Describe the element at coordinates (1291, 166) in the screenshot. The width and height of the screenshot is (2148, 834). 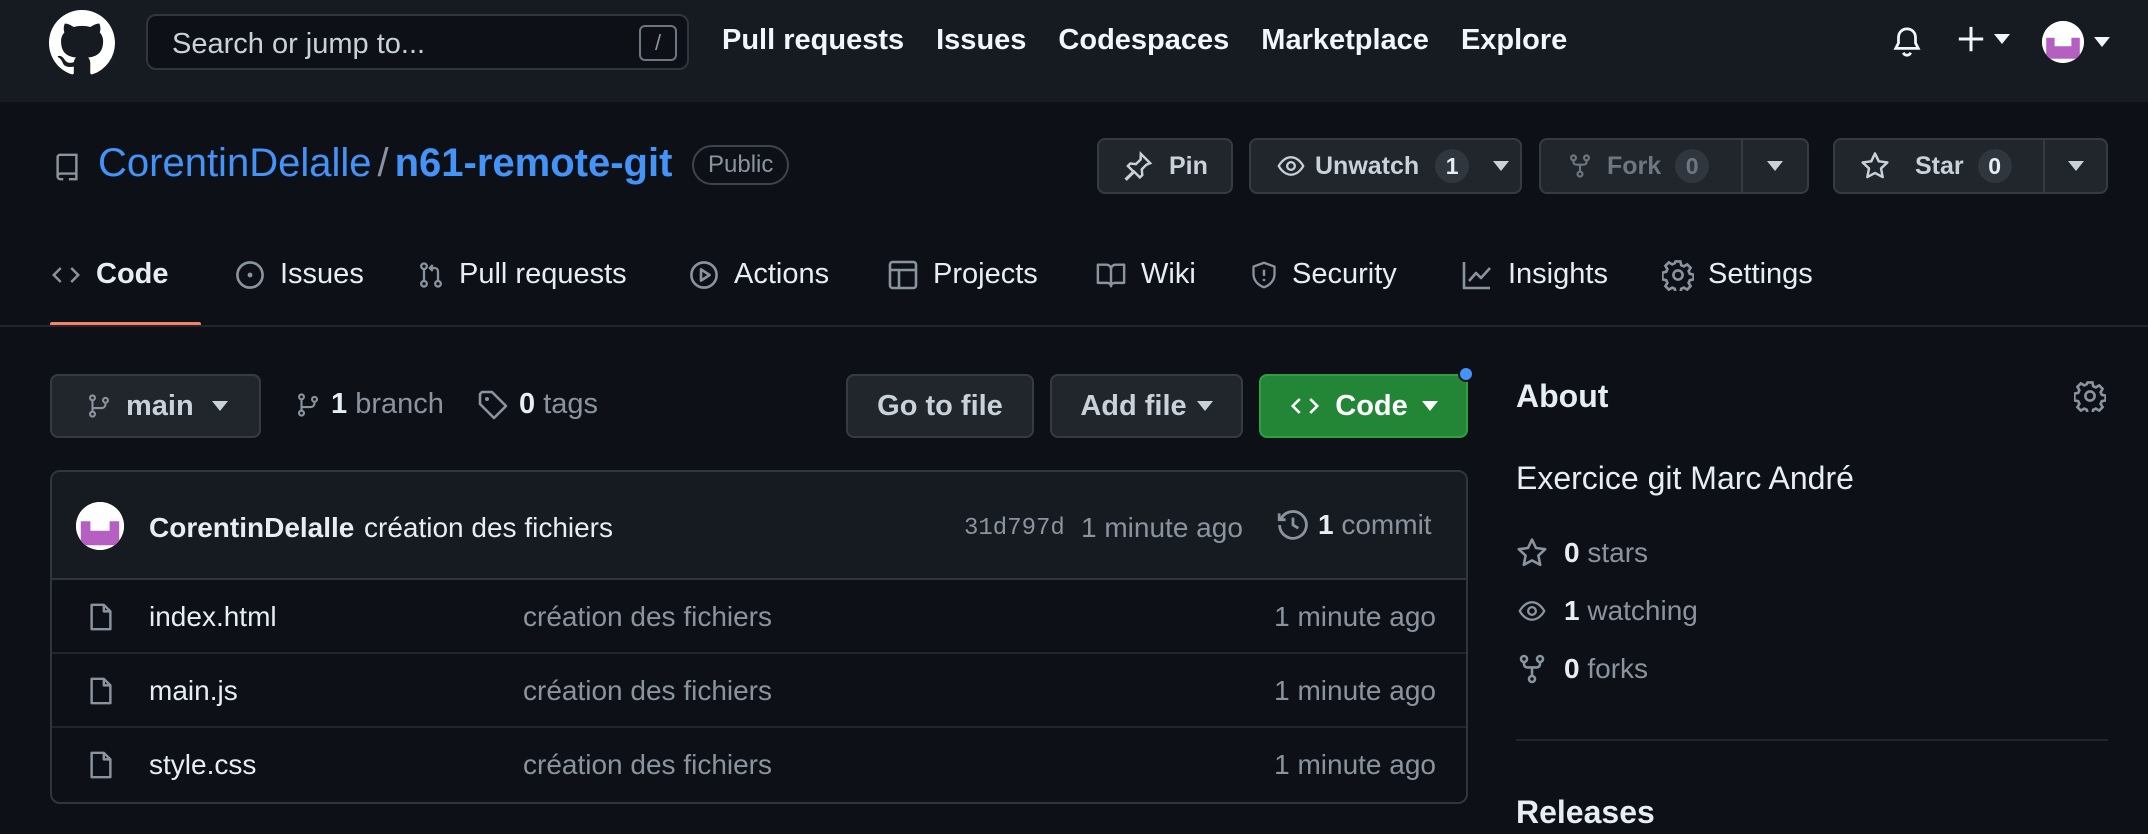
I see `eye-icon` at that location.